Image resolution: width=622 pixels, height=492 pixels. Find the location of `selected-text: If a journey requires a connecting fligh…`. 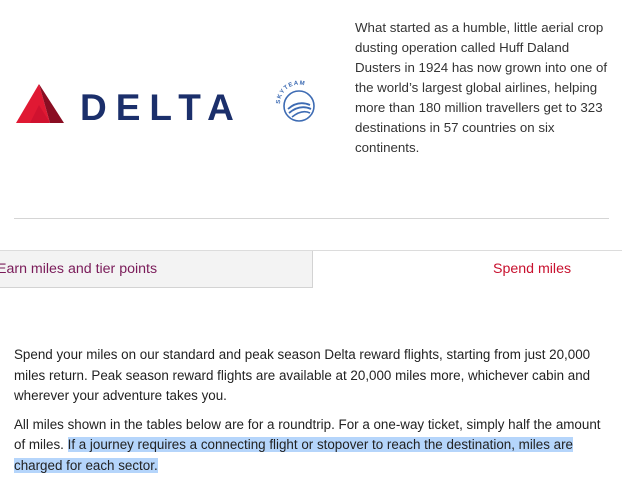

selected-text: If a journey requires a connecting fligh… is located at coordinates (293, 455).